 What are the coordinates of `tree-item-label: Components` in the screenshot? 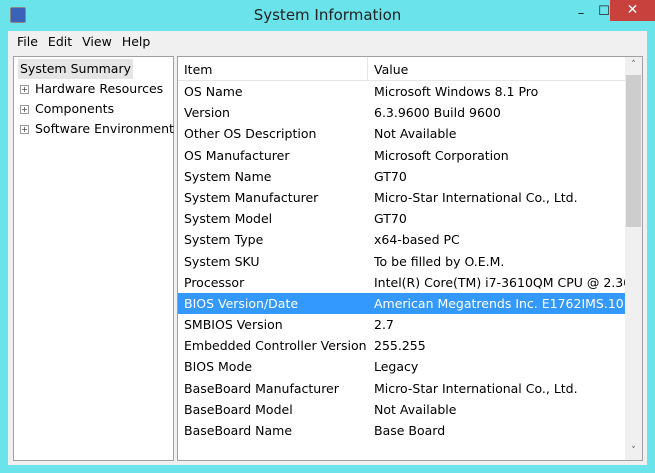 It's located at (75, 108).